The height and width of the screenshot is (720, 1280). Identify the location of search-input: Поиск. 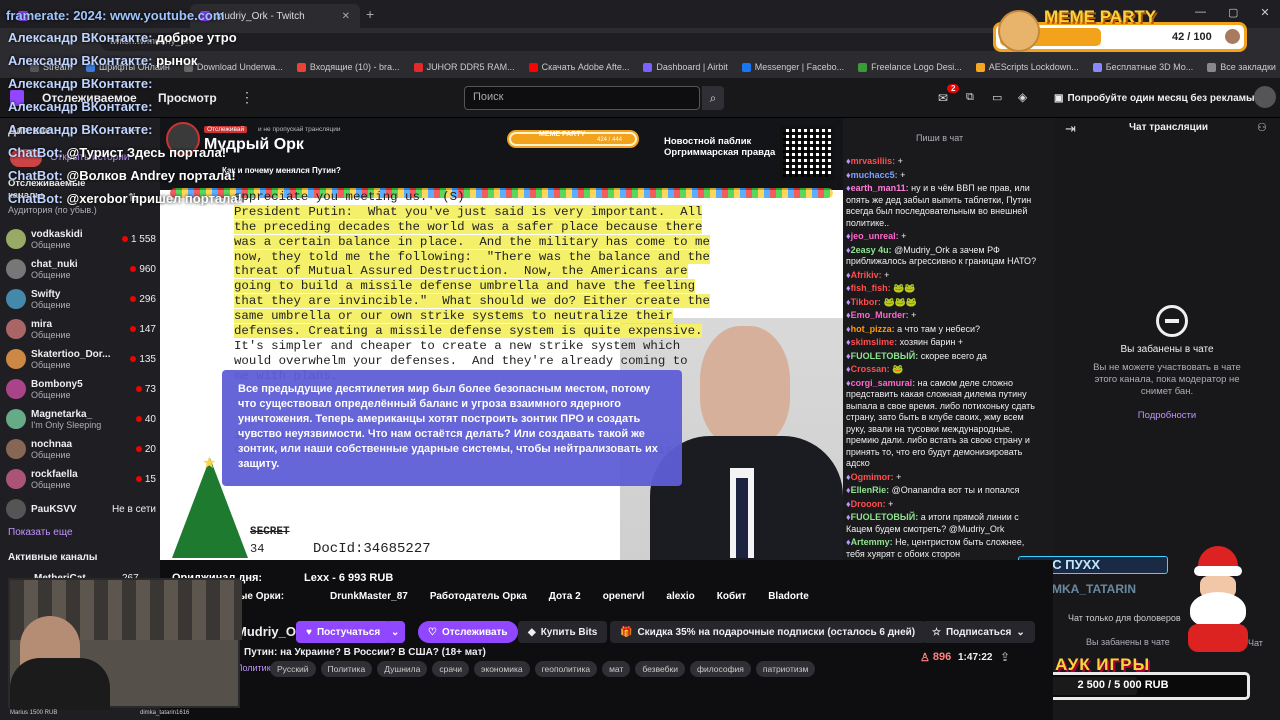
(582, 98).